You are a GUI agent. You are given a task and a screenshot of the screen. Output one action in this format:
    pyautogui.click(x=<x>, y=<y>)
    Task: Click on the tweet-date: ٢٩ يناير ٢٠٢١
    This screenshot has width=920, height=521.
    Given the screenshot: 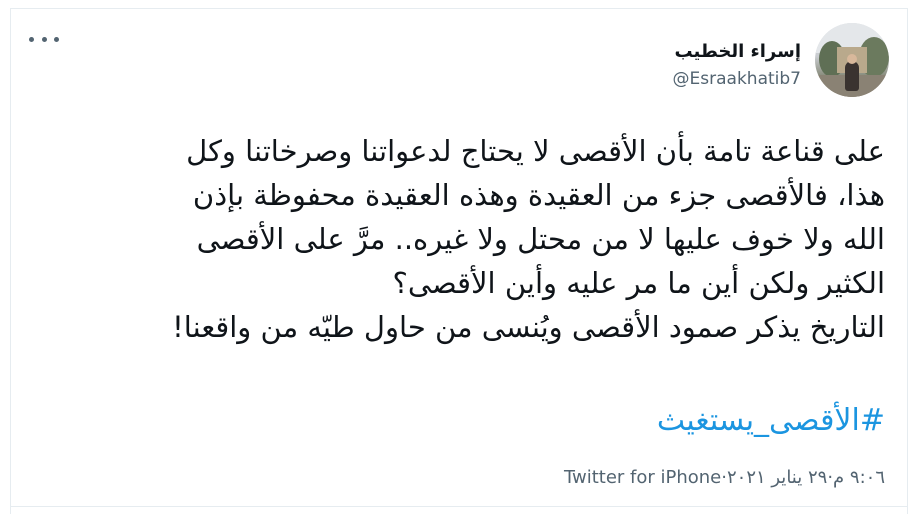 What is the action you would take?
    pyautogui.click(x=777, y=477)
    